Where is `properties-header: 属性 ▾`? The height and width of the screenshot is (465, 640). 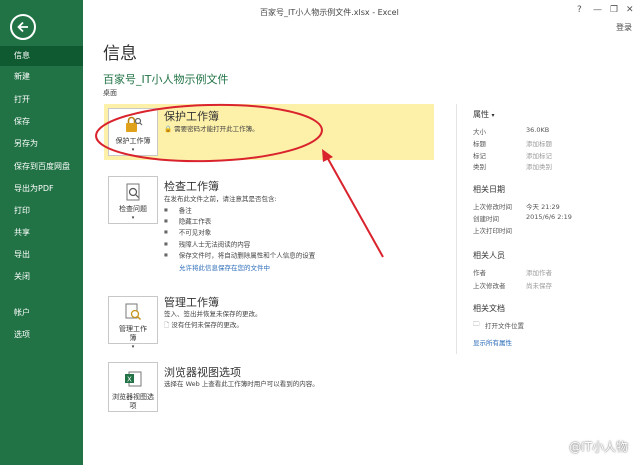 properties-header: 属性 ▾ is located at coordinates (484, 114).